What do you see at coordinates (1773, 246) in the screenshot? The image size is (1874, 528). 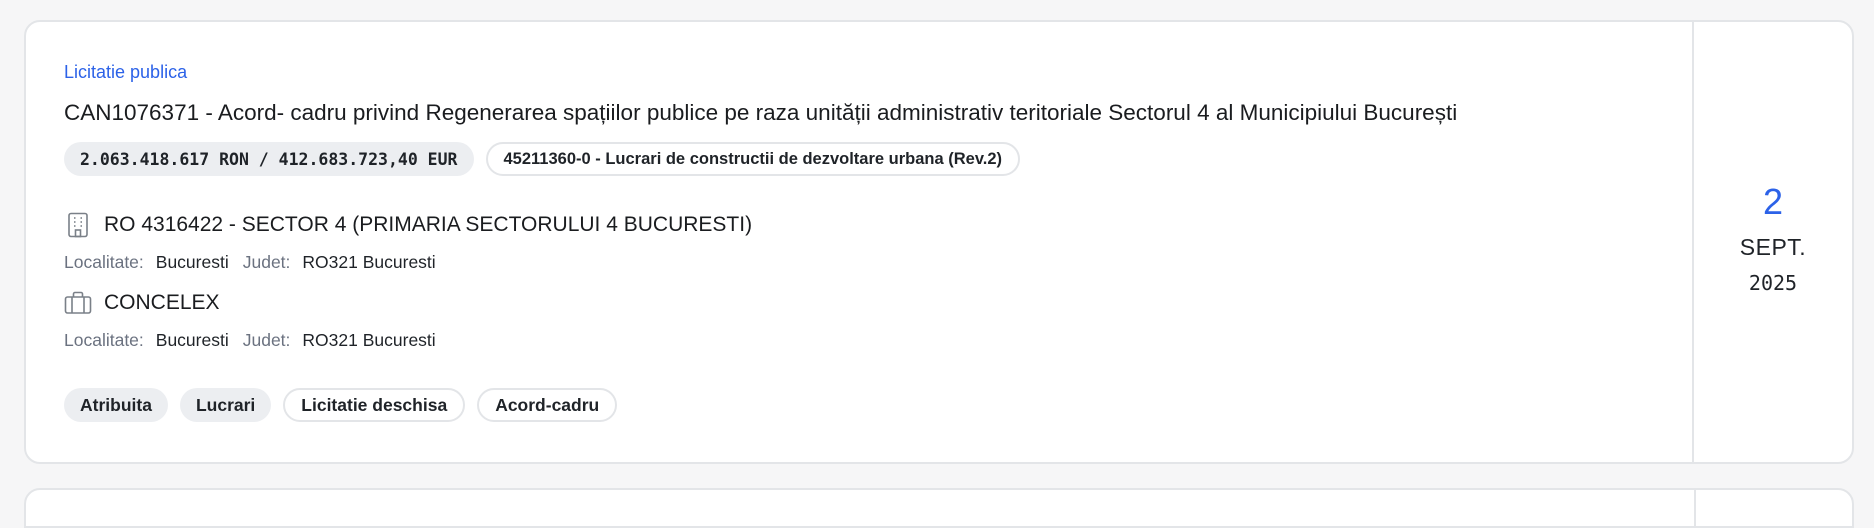 I see `date-month: SEPT.` at bounding box center [1773, 246].